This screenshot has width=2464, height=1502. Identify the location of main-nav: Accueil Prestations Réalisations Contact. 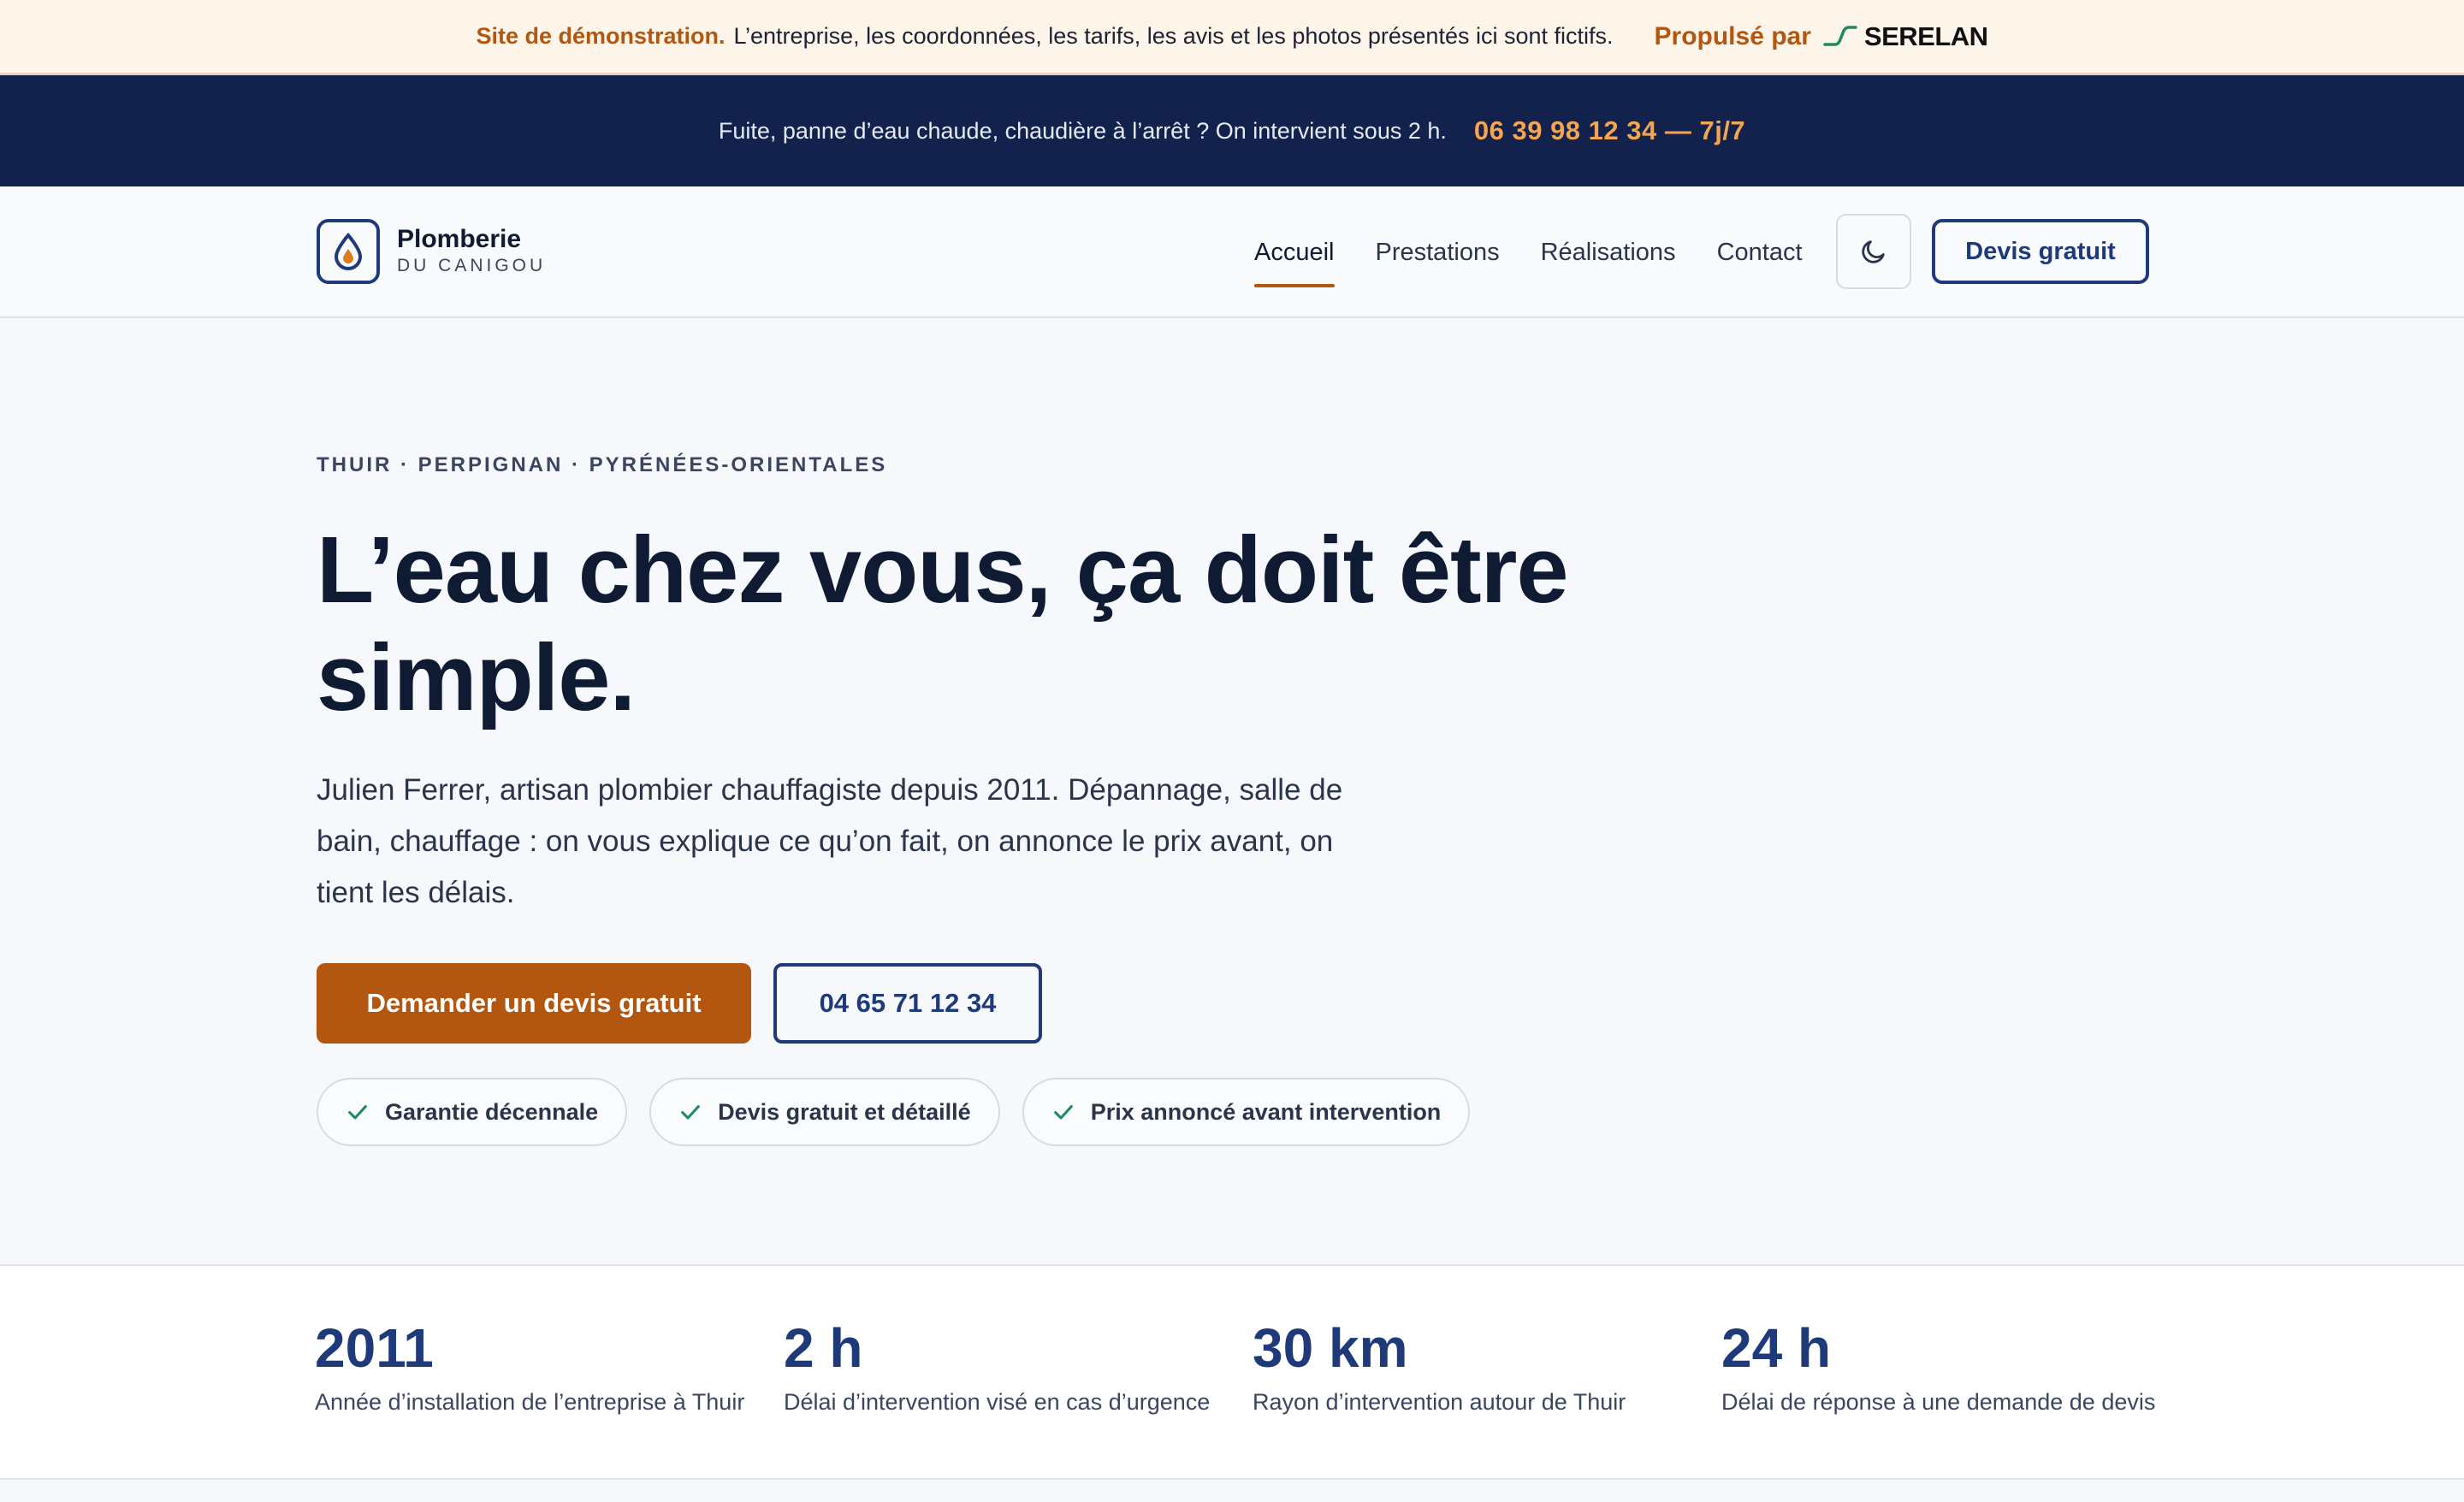
(1549, 252).